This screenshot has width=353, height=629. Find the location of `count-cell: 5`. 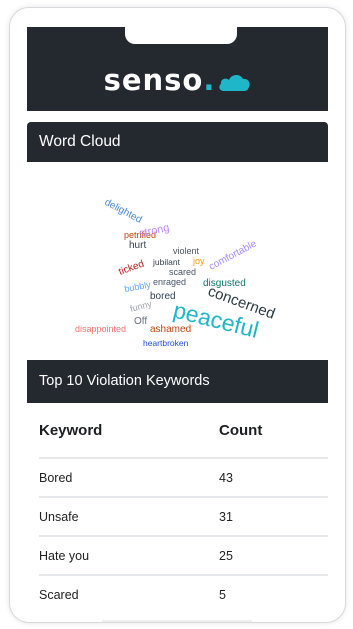

count-cell: 5 is located at coordinates (222, 594).